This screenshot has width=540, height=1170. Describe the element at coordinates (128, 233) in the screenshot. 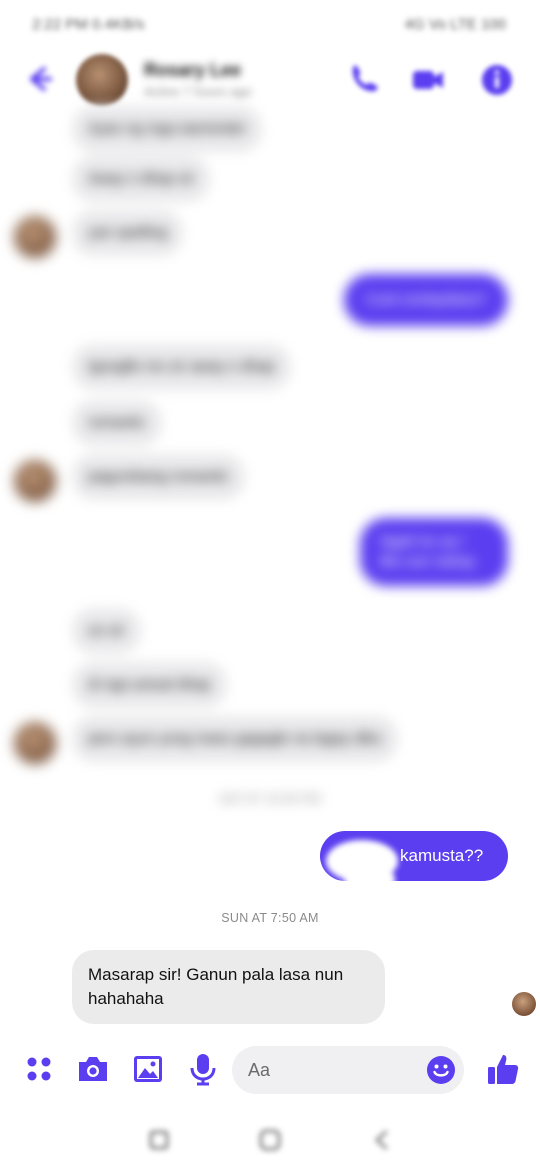

I see `message-incoming: yan spelling` at that location.